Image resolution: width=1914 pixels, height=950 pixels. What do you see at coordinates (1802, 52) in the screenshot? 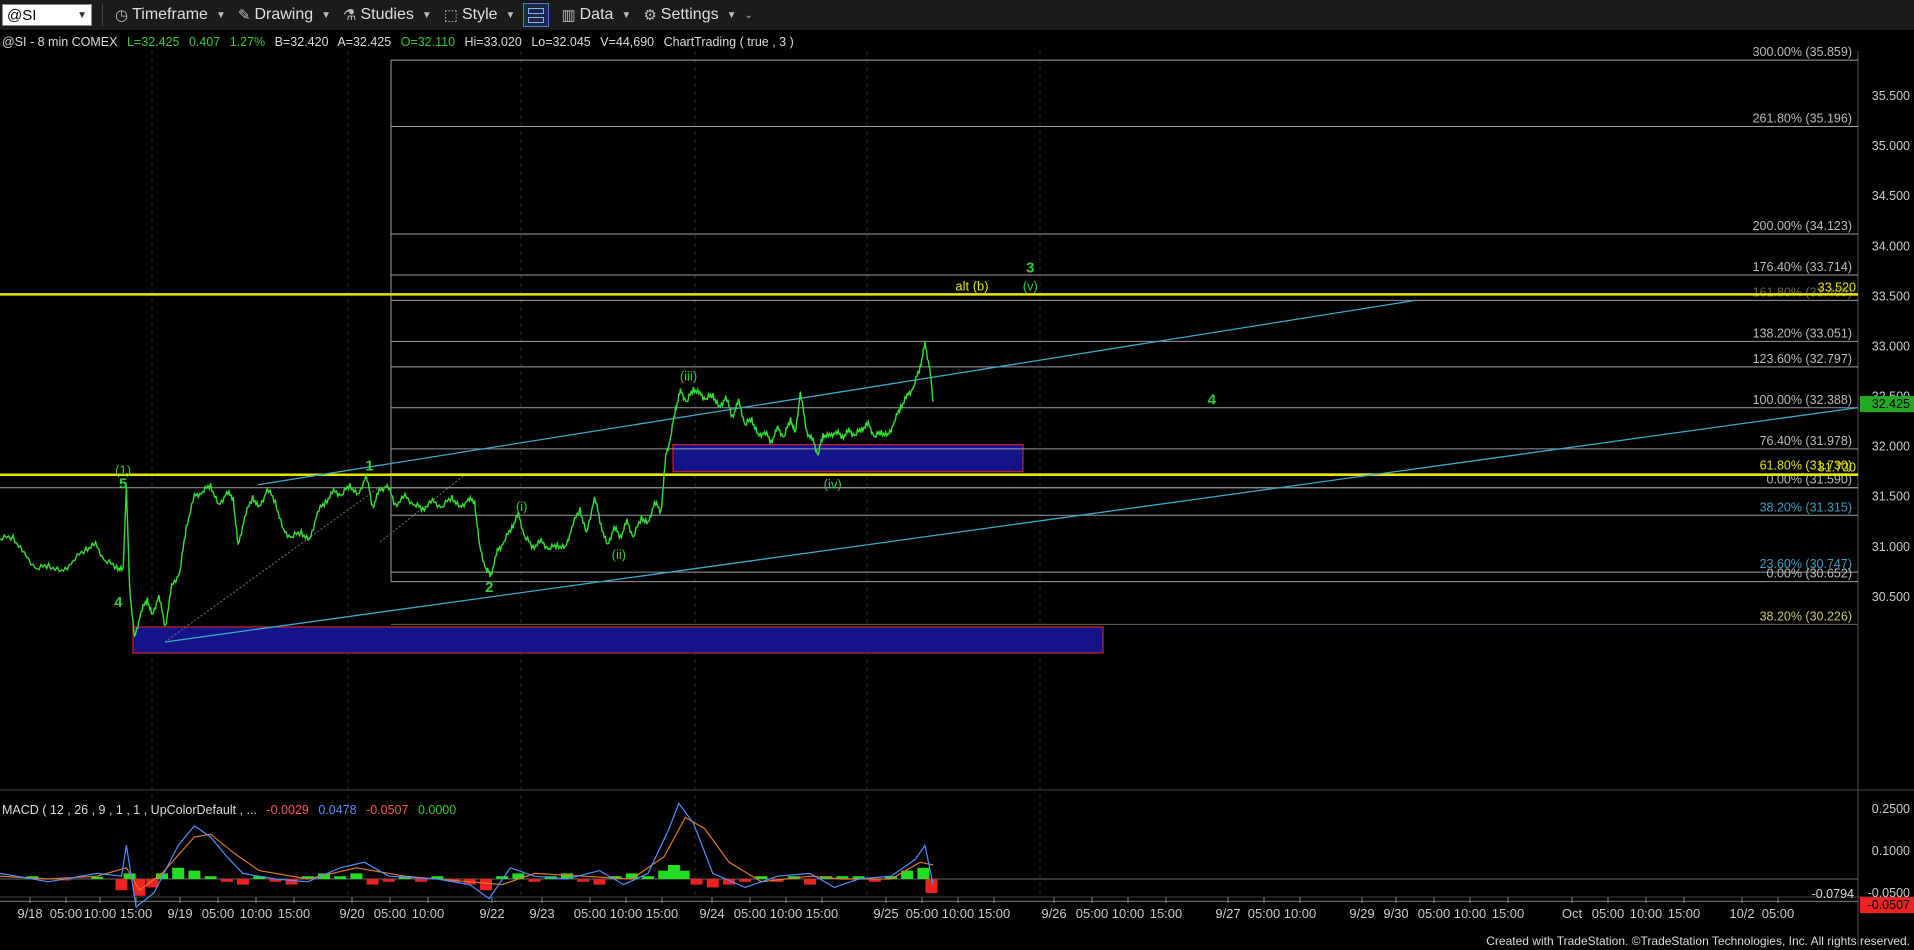
I see `fib-label: 300.00% (35.859)` at bounding box center [1802, 52].